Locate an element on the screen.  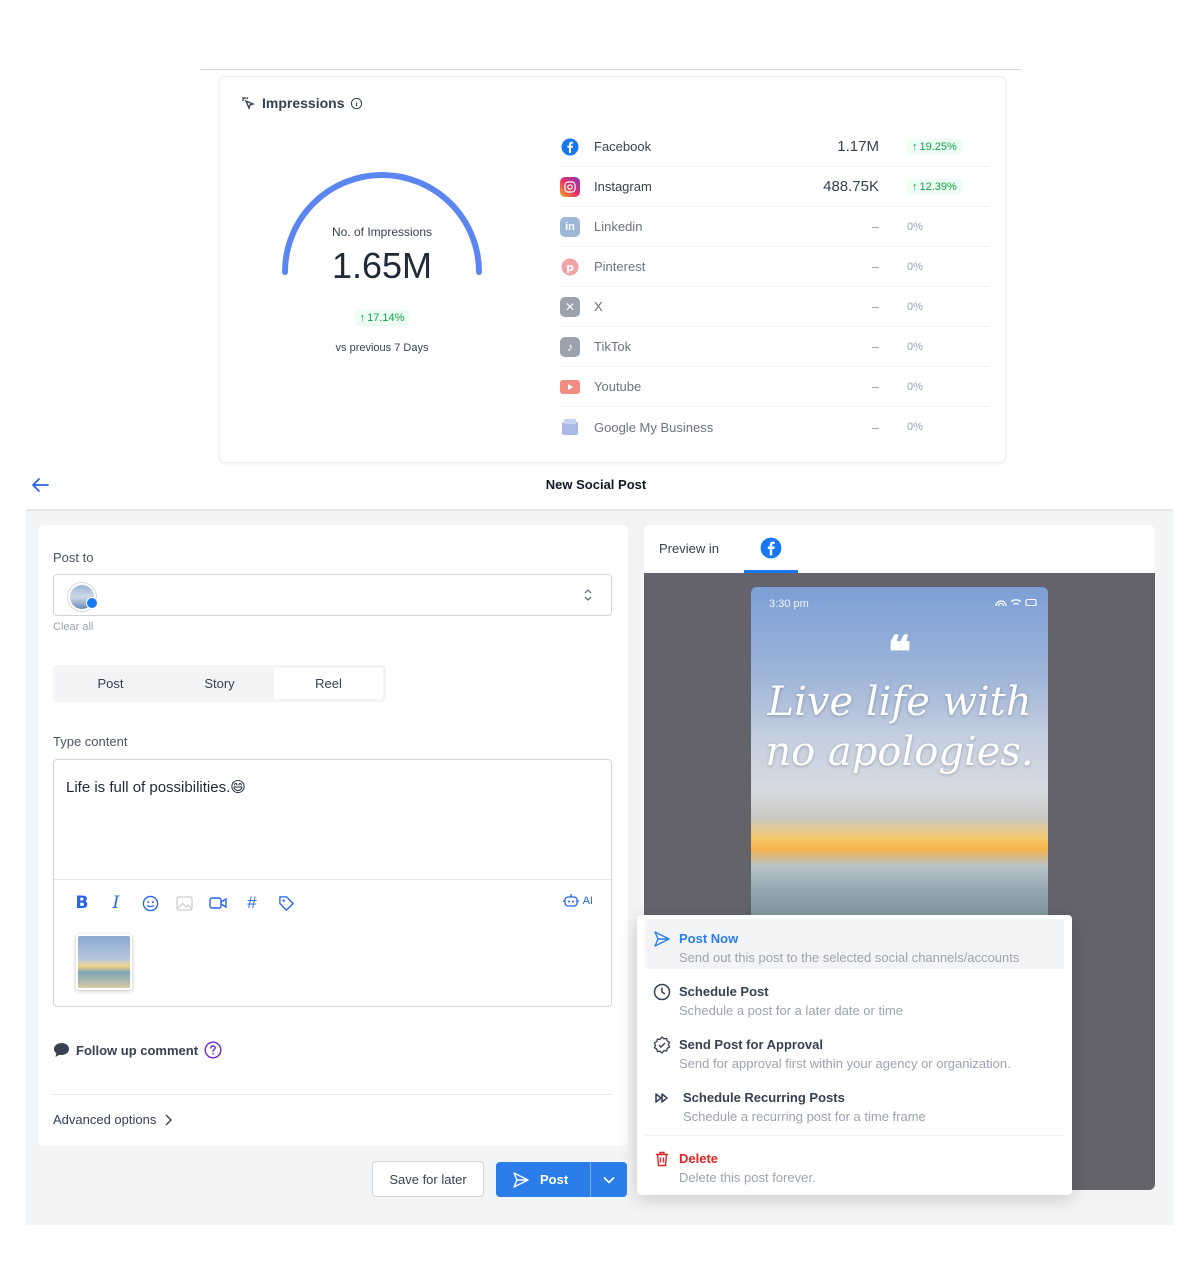
impressions-delta: ↑ 17.14% is located at coordinates (382, 317).